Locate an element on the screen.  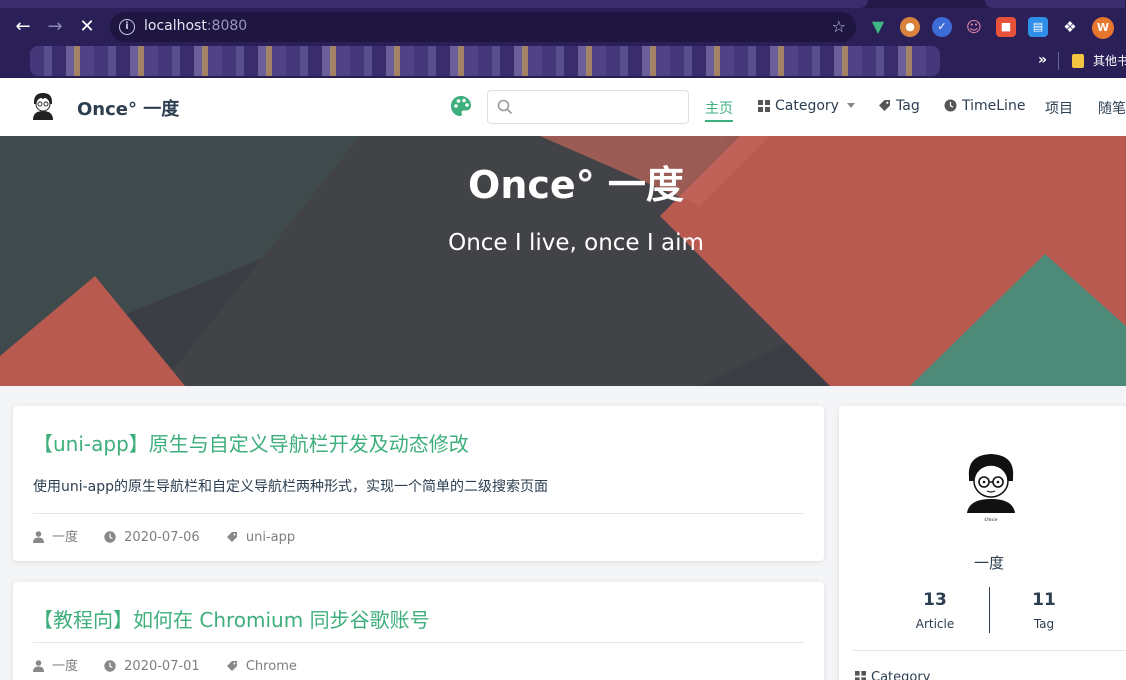
browser-tab is located at coordinates (1055, 4).